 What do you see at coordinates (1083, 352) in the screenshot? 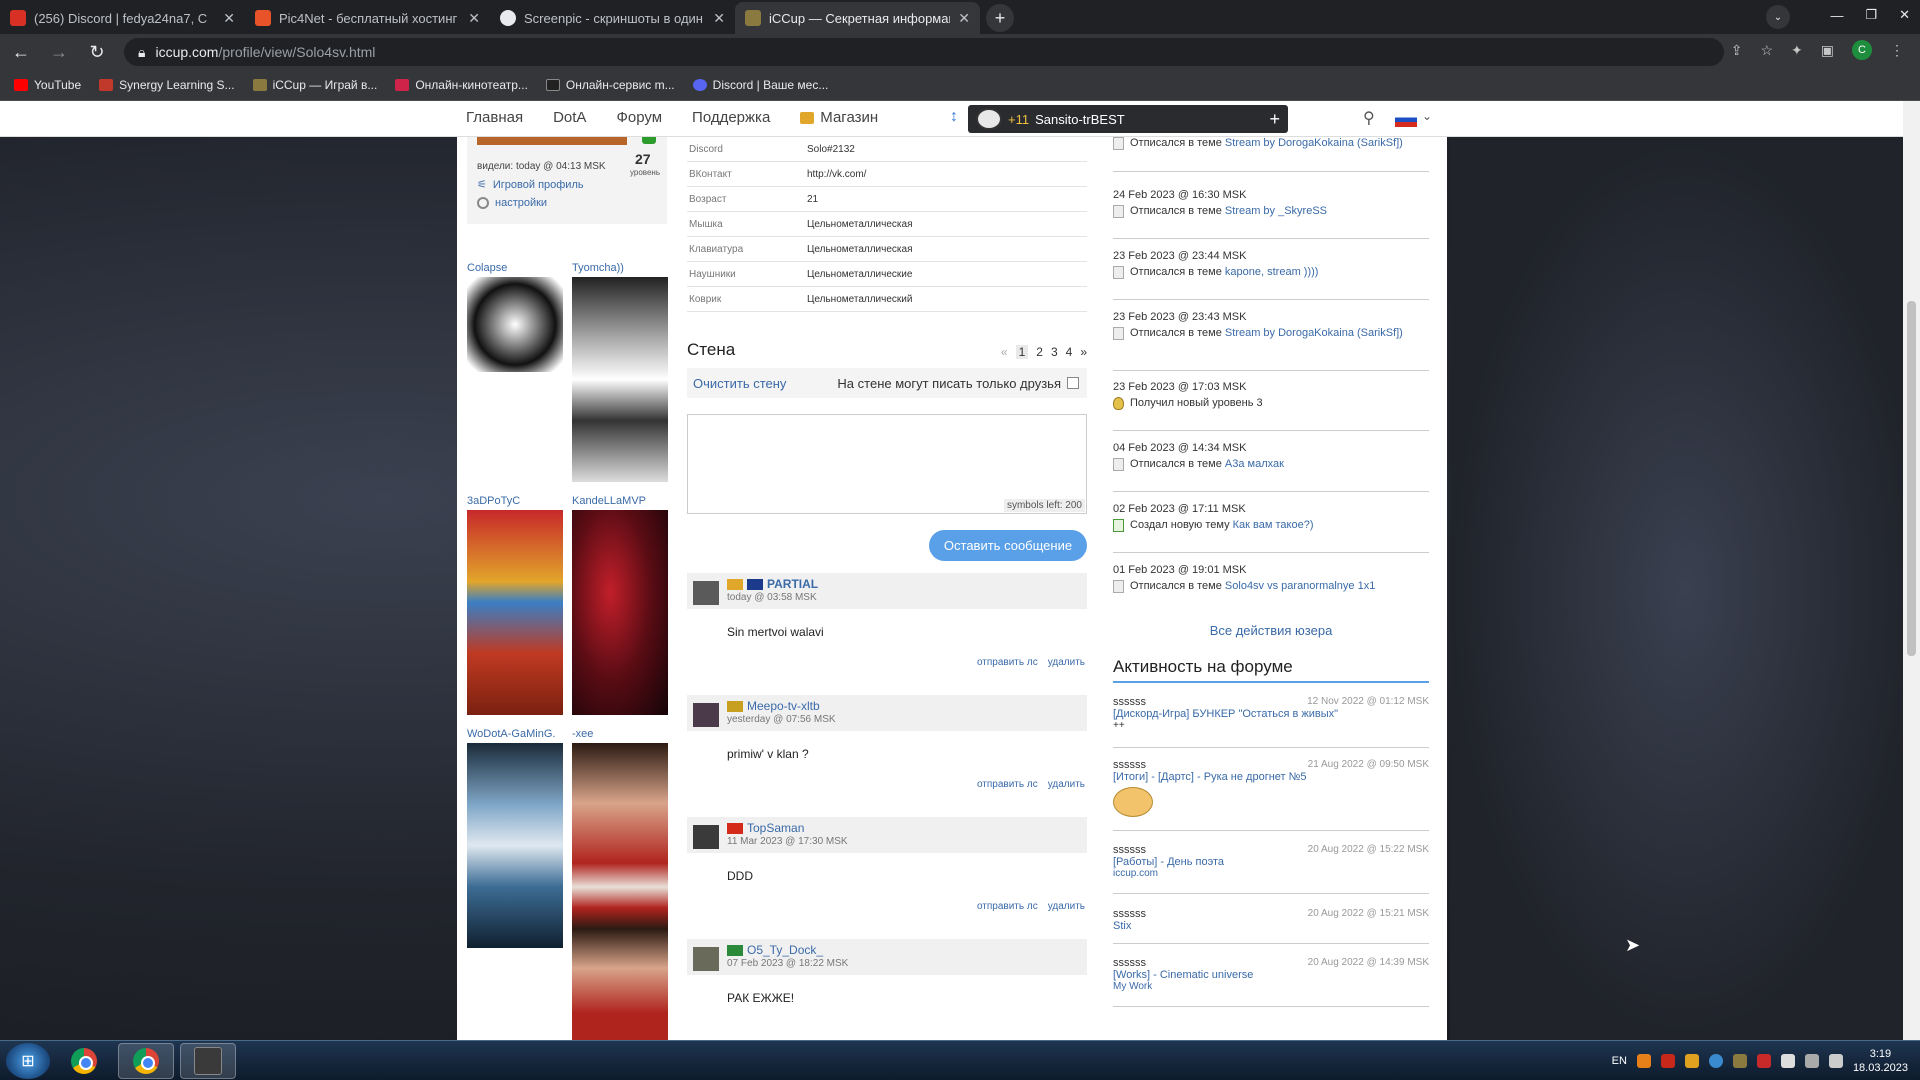
I see `pager-next: »` at bounding box center [1083, 352].